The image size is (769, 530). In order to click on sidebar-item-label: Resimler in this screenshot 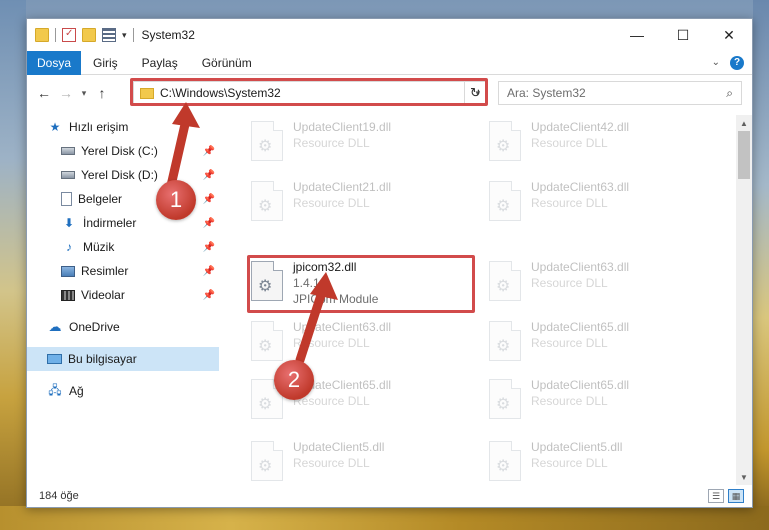, I will do `click(105, 271)`.